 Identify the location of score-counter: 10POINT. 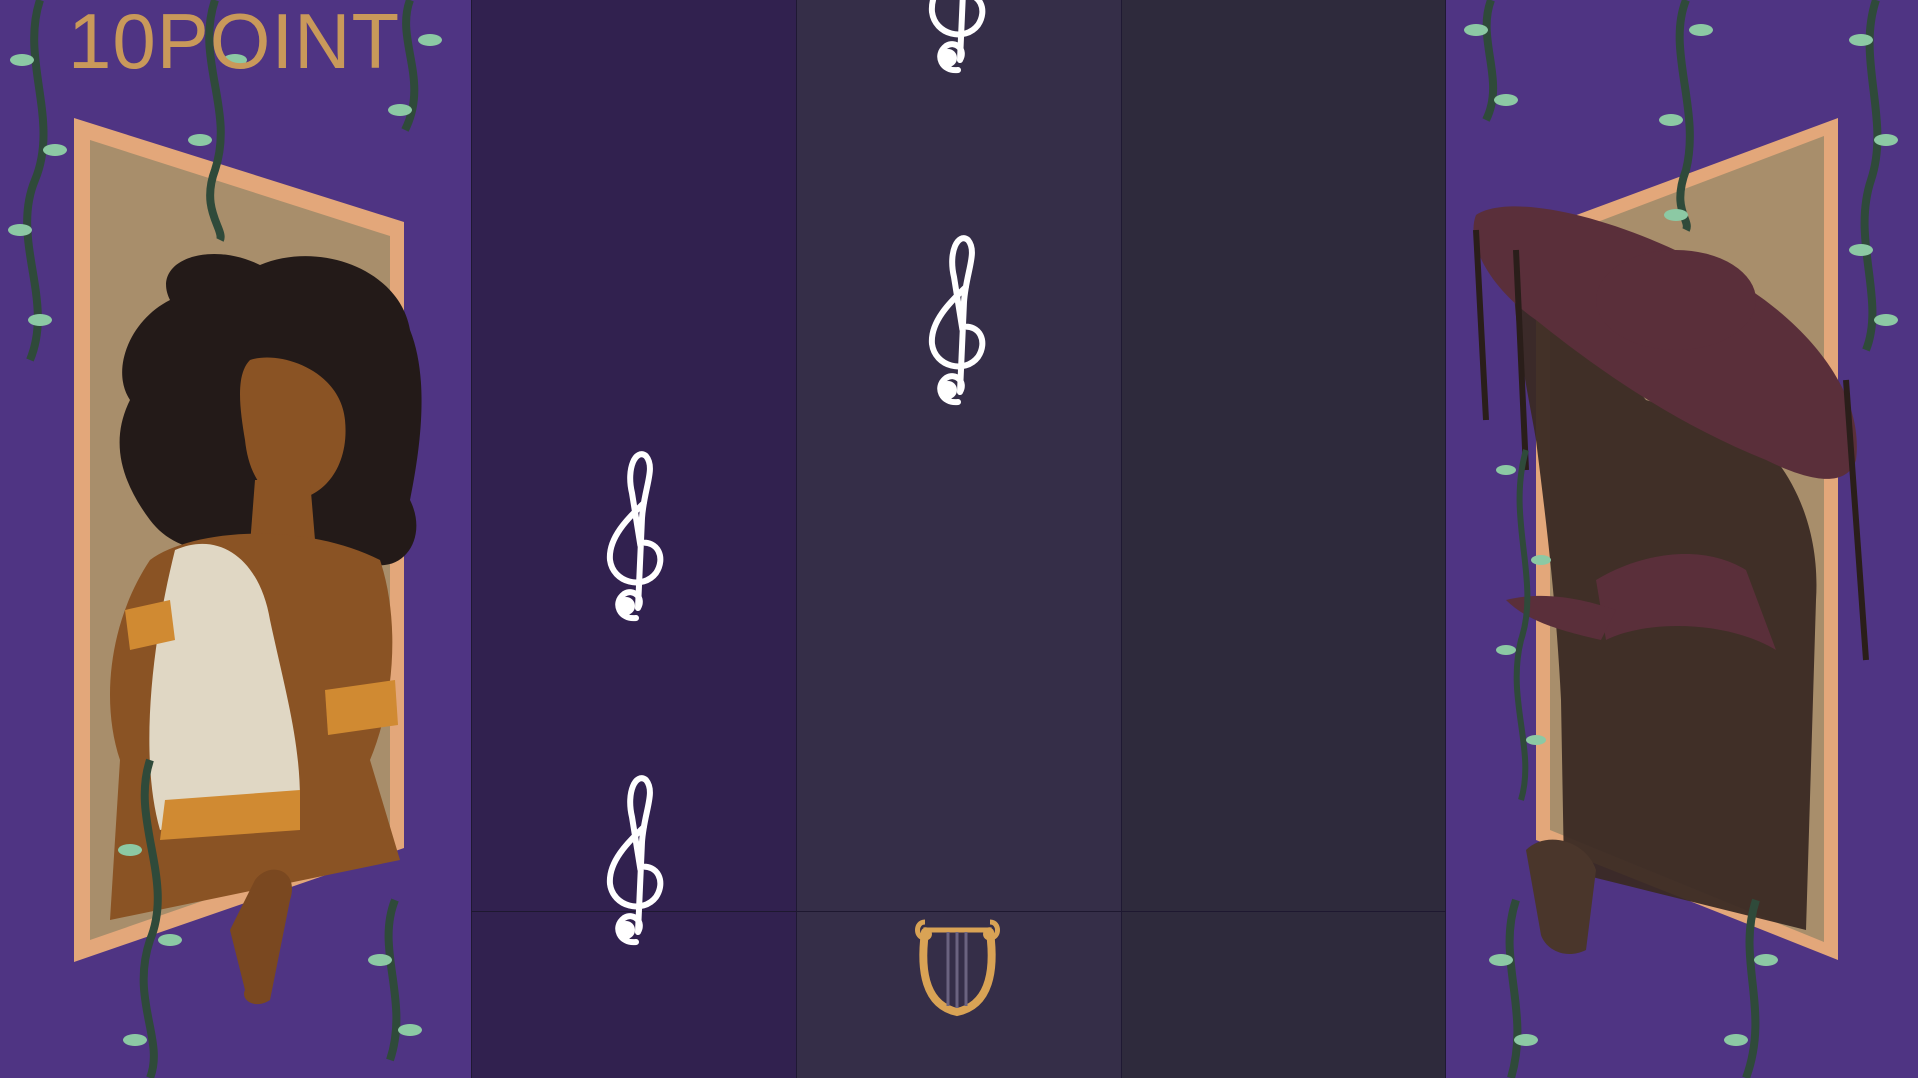
(234, 42).